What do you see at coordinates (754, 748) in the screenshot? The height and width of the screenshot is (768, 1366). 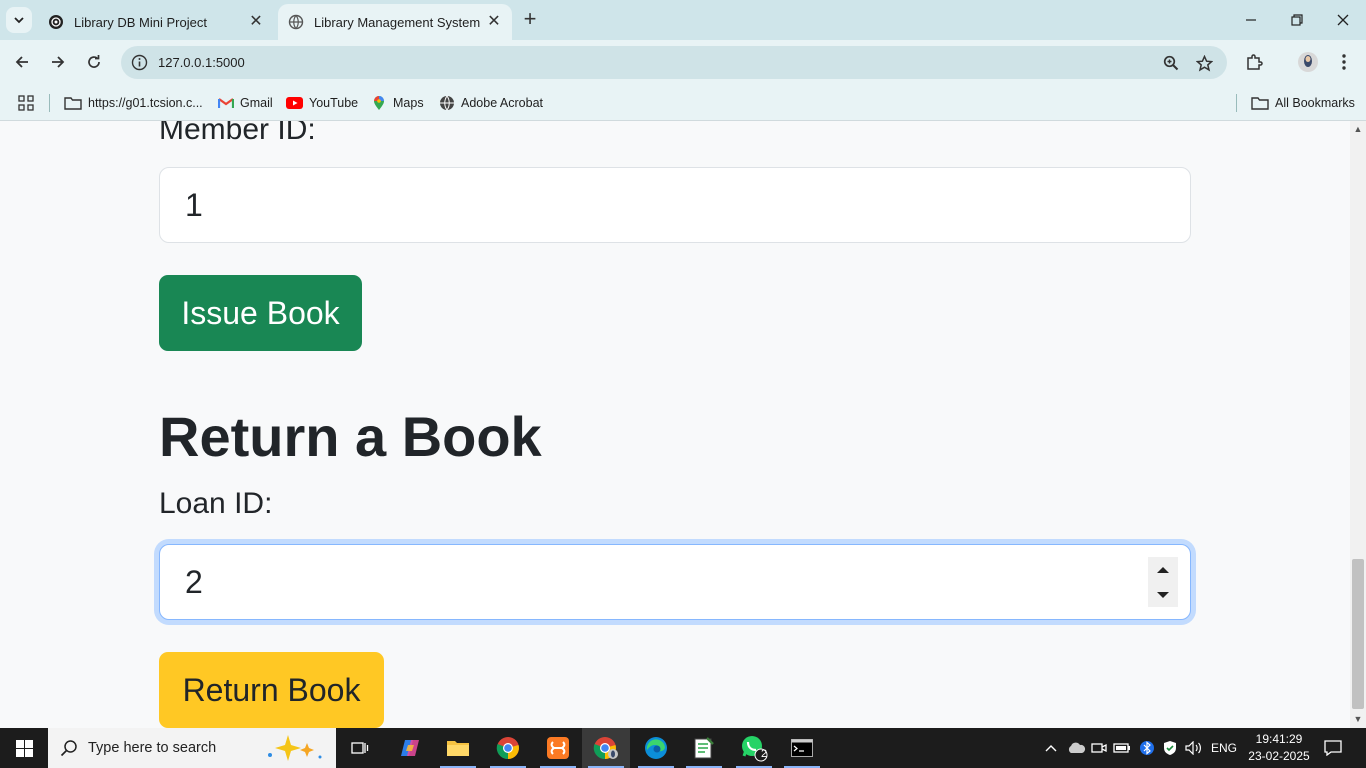 I see `whatsapp-app: 2` at bounding box center [754, 748].